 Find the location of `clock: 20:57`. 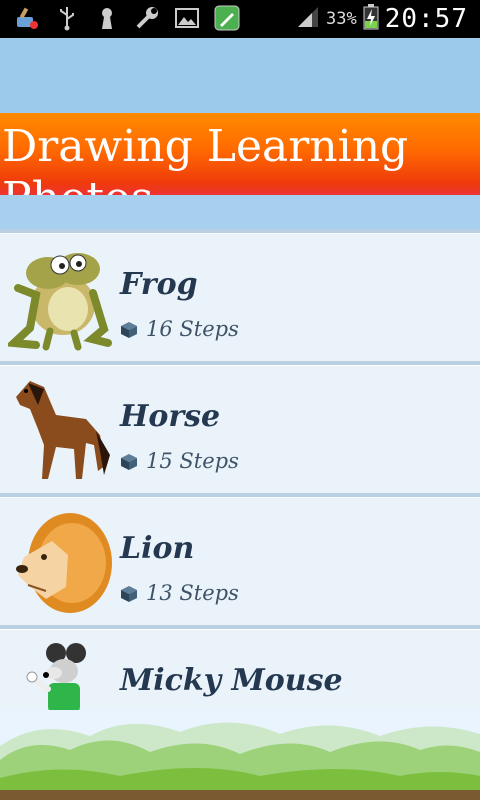

clock: 20:57 is located at coordinates (426, 19).